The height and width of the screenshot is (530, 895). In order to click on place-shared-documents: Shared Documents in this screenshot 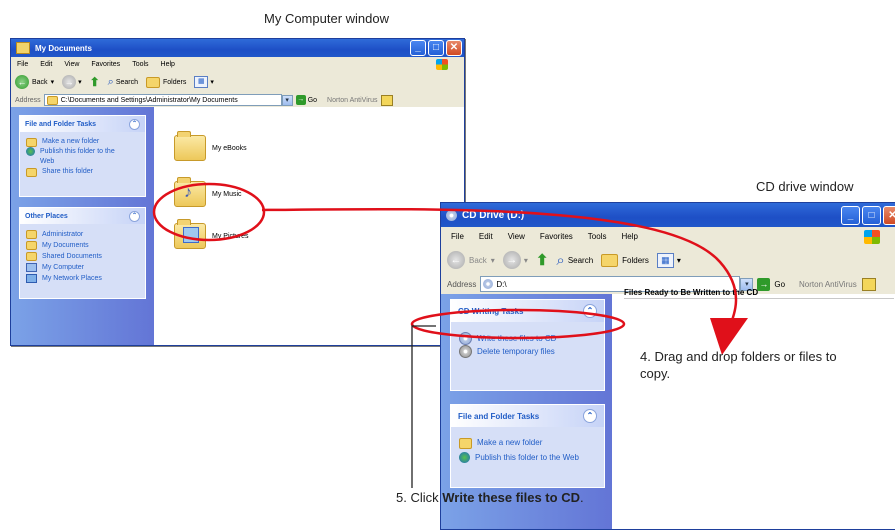, I will do `click(82, 256)`.